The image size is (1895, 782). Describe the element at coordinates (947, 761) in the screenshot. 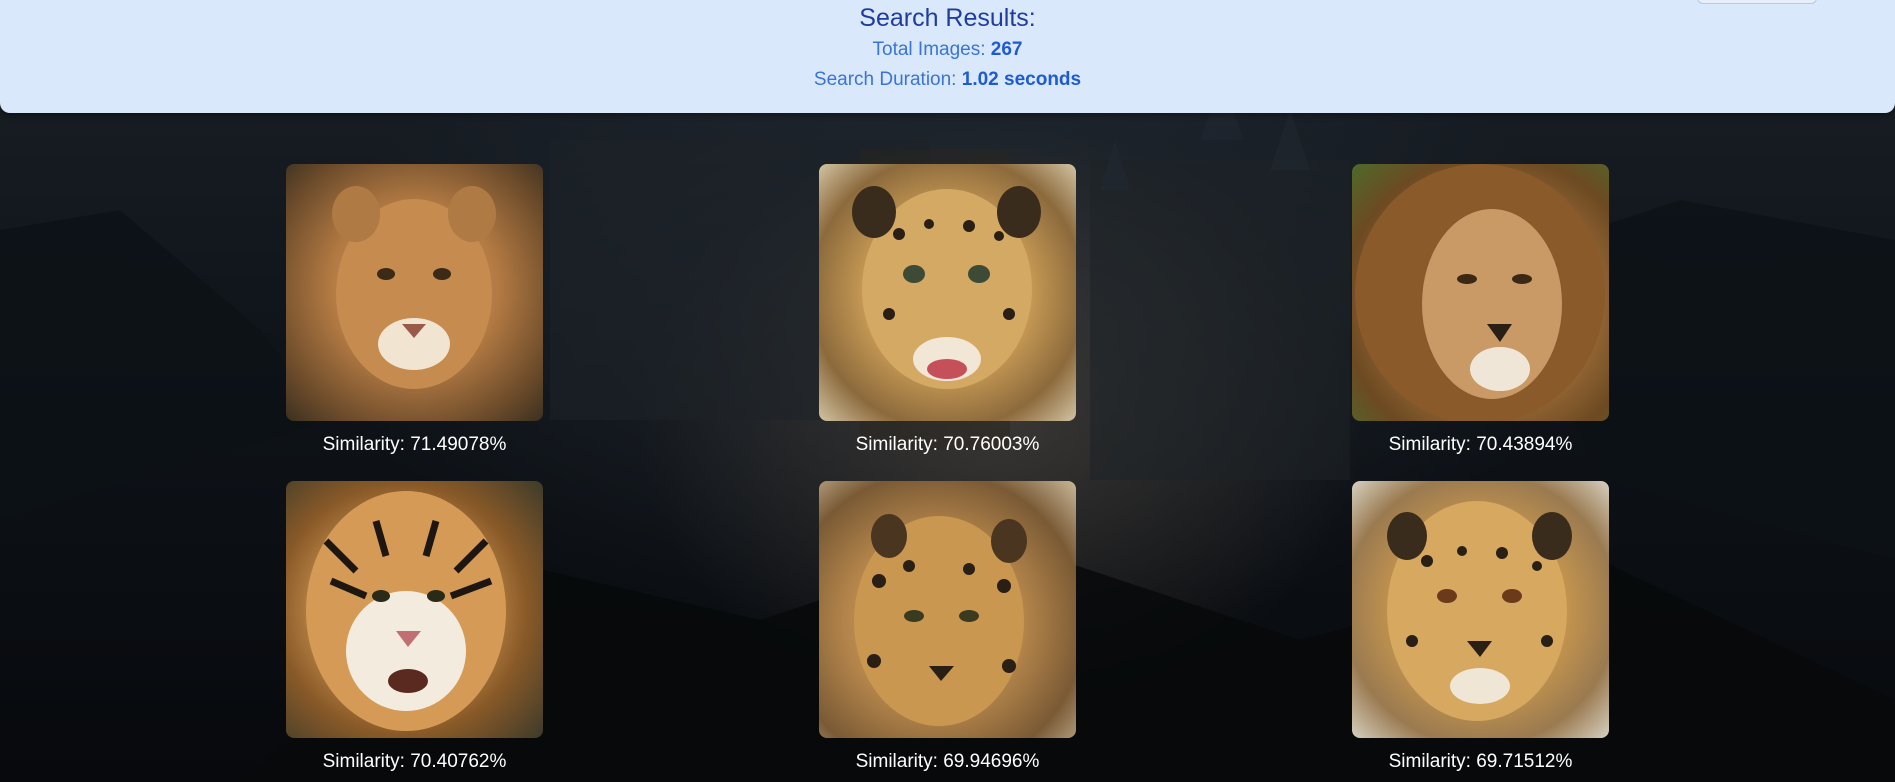

I see `similarity-score: Similarity: 69.94696%` at that location.